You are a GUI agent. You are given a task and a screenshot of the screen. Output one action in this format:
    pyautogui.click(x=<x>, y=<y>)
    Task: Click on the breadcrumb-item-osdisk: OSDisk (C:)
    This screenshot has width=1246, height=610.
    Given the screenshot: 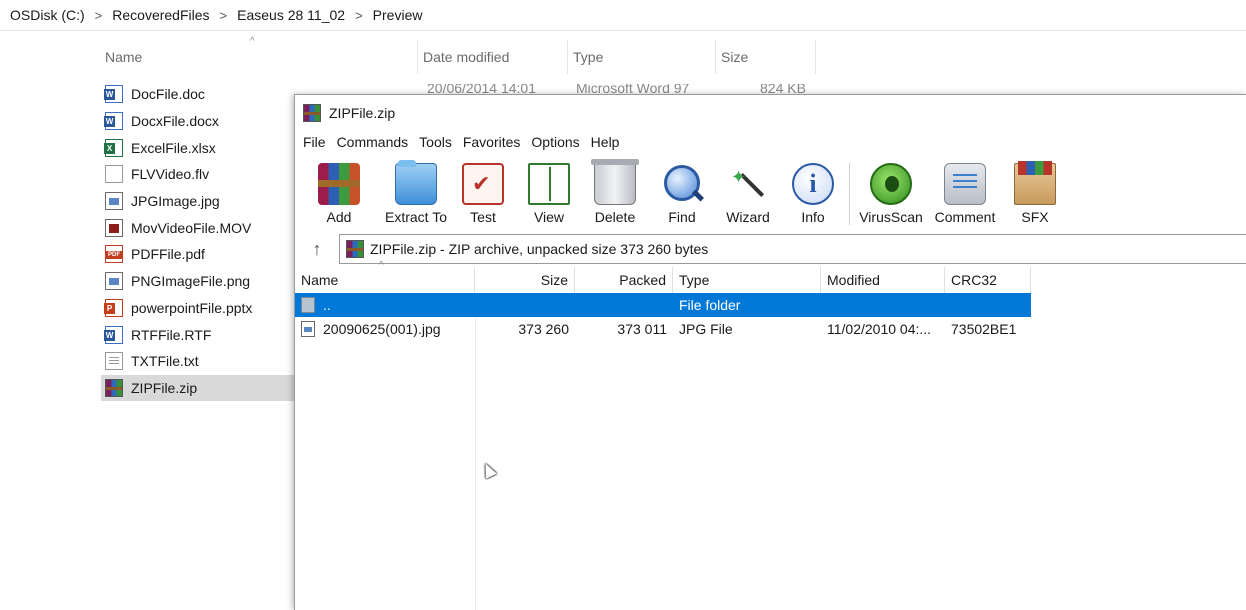 What is the action you would take?
    pyautogui.click(x=47, y=15)
    